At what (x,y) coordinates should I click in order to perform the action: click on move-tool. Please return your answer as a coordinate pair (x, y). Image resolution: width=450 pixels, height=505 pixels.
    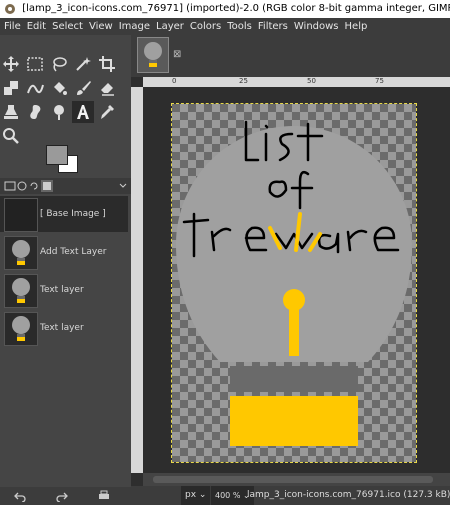
    Looking at the image, I should click on (11, 64).